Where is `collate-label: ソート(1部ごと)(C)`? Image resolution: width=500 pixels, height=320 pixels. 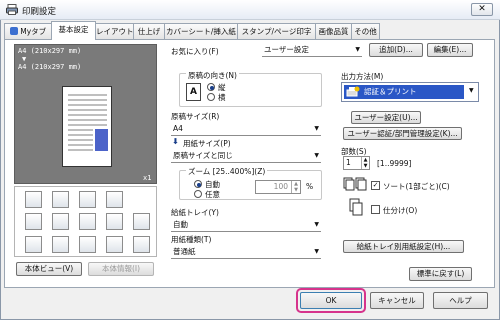 collate-label: ソート(1部ごと)(C) is located at coordinates (416, 186).